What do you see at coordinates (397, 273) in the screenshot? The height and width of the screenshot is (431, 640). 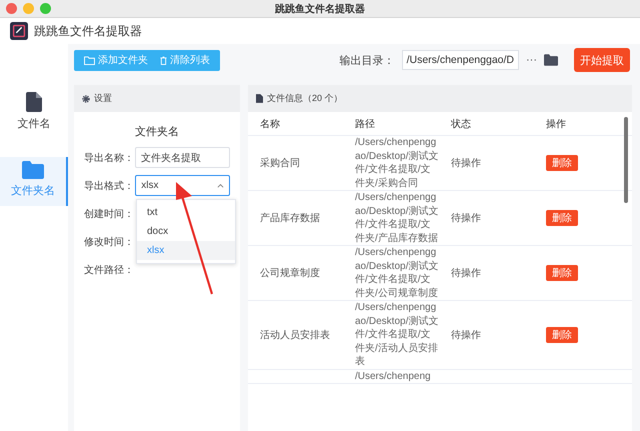 I see `table-cell: /Users/chenpenggao/Desktop/测试文件/文件名提取/文件夹/公司规章制度` at bounding box center [397, 273].